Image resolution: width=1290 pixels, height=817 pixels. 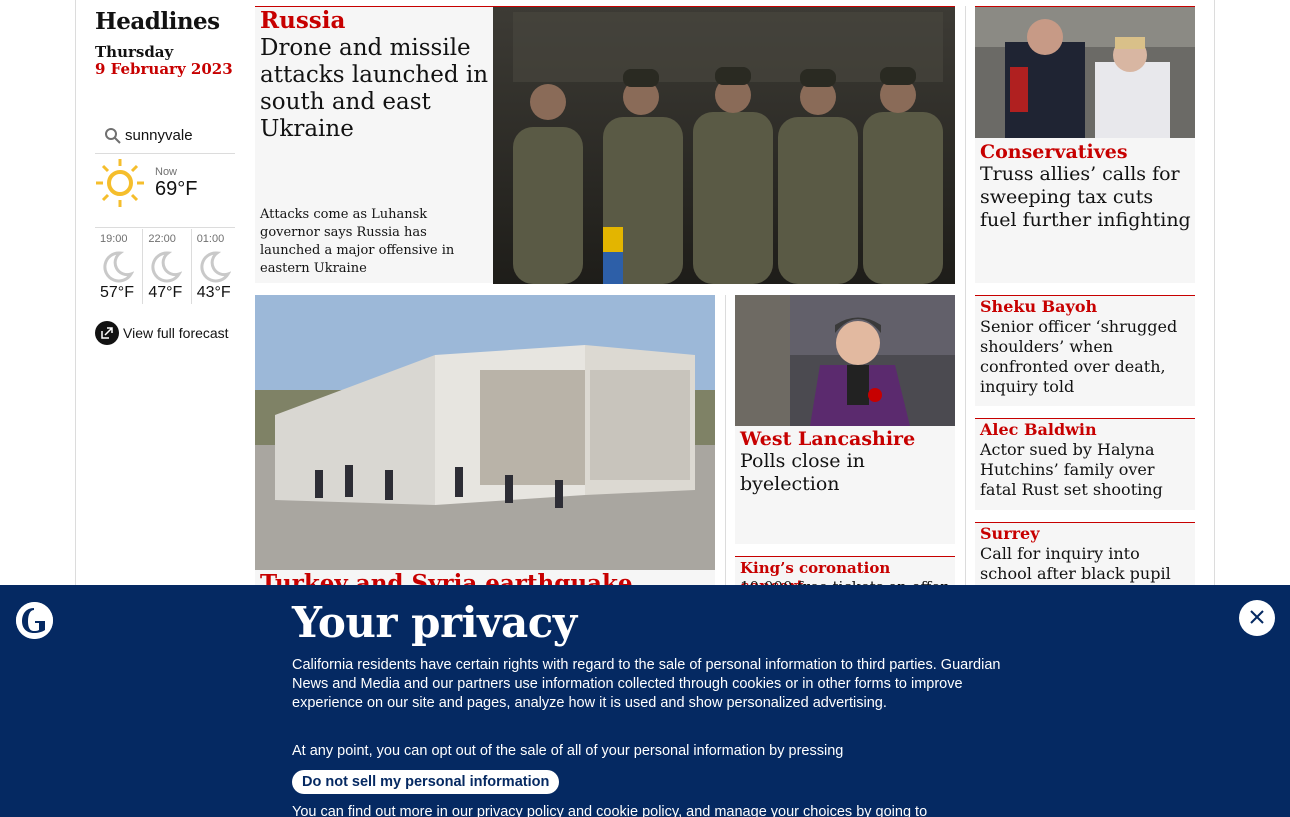 What do you see at coordinates (117, 292) in the screenshot?
I see `forecast-temp: 57°F` at bounding box center [117, 292].